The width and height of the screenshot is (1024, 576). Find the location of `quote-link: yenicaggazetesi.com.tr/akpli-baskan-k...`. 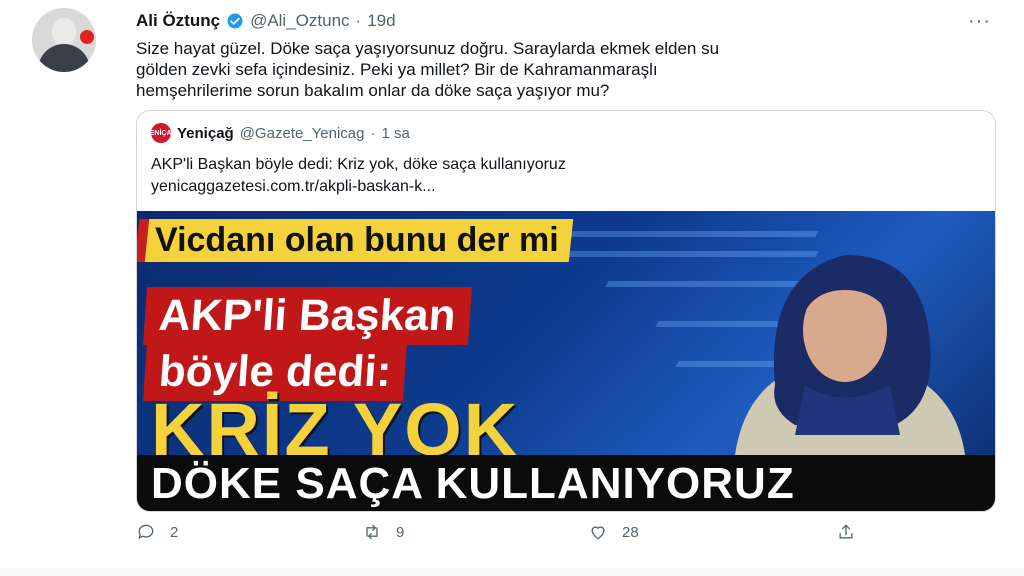

quote-link: yenicaggazetesi.com.tr/akpli-baskan-k... is located at coordinates (293, 187).